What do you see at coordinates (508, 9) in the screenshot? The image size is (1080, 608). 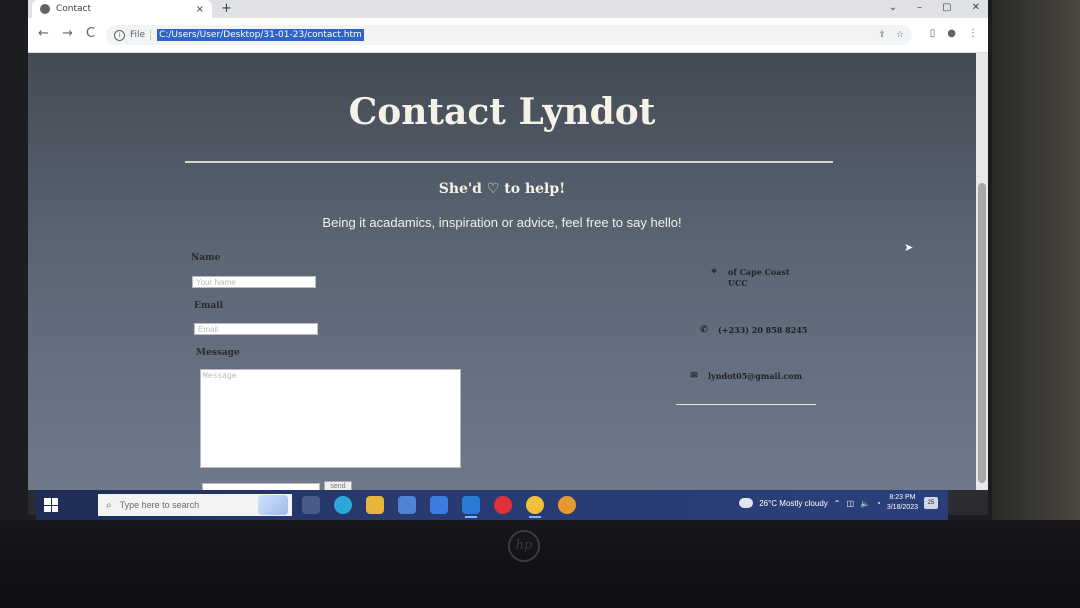 I see `tab-strip: Contact × + ⌄ – ▢ ✕` at bounding box center [508, 9].